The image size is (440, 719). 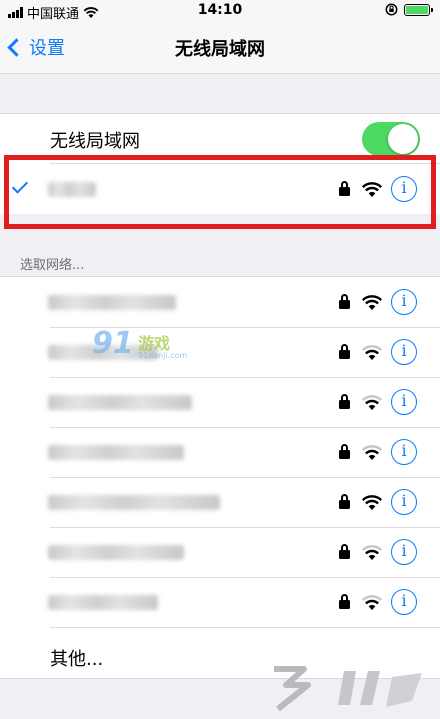 What do you see at coordinates (403, 139) in the screenshot?
I see `toggle-knob` at bounding box center [403, 139].